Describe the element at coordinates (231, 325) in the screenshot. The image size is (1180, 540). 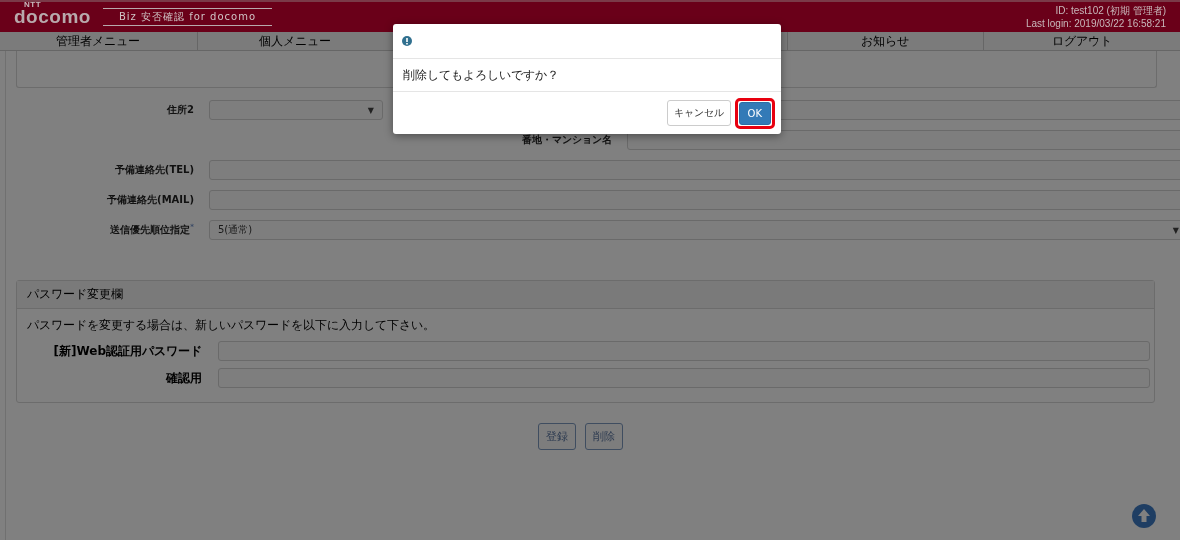
I see `note-text: パスワードを変更する場合は、新しいパスワードを以下に入力して下さい。` at that location.